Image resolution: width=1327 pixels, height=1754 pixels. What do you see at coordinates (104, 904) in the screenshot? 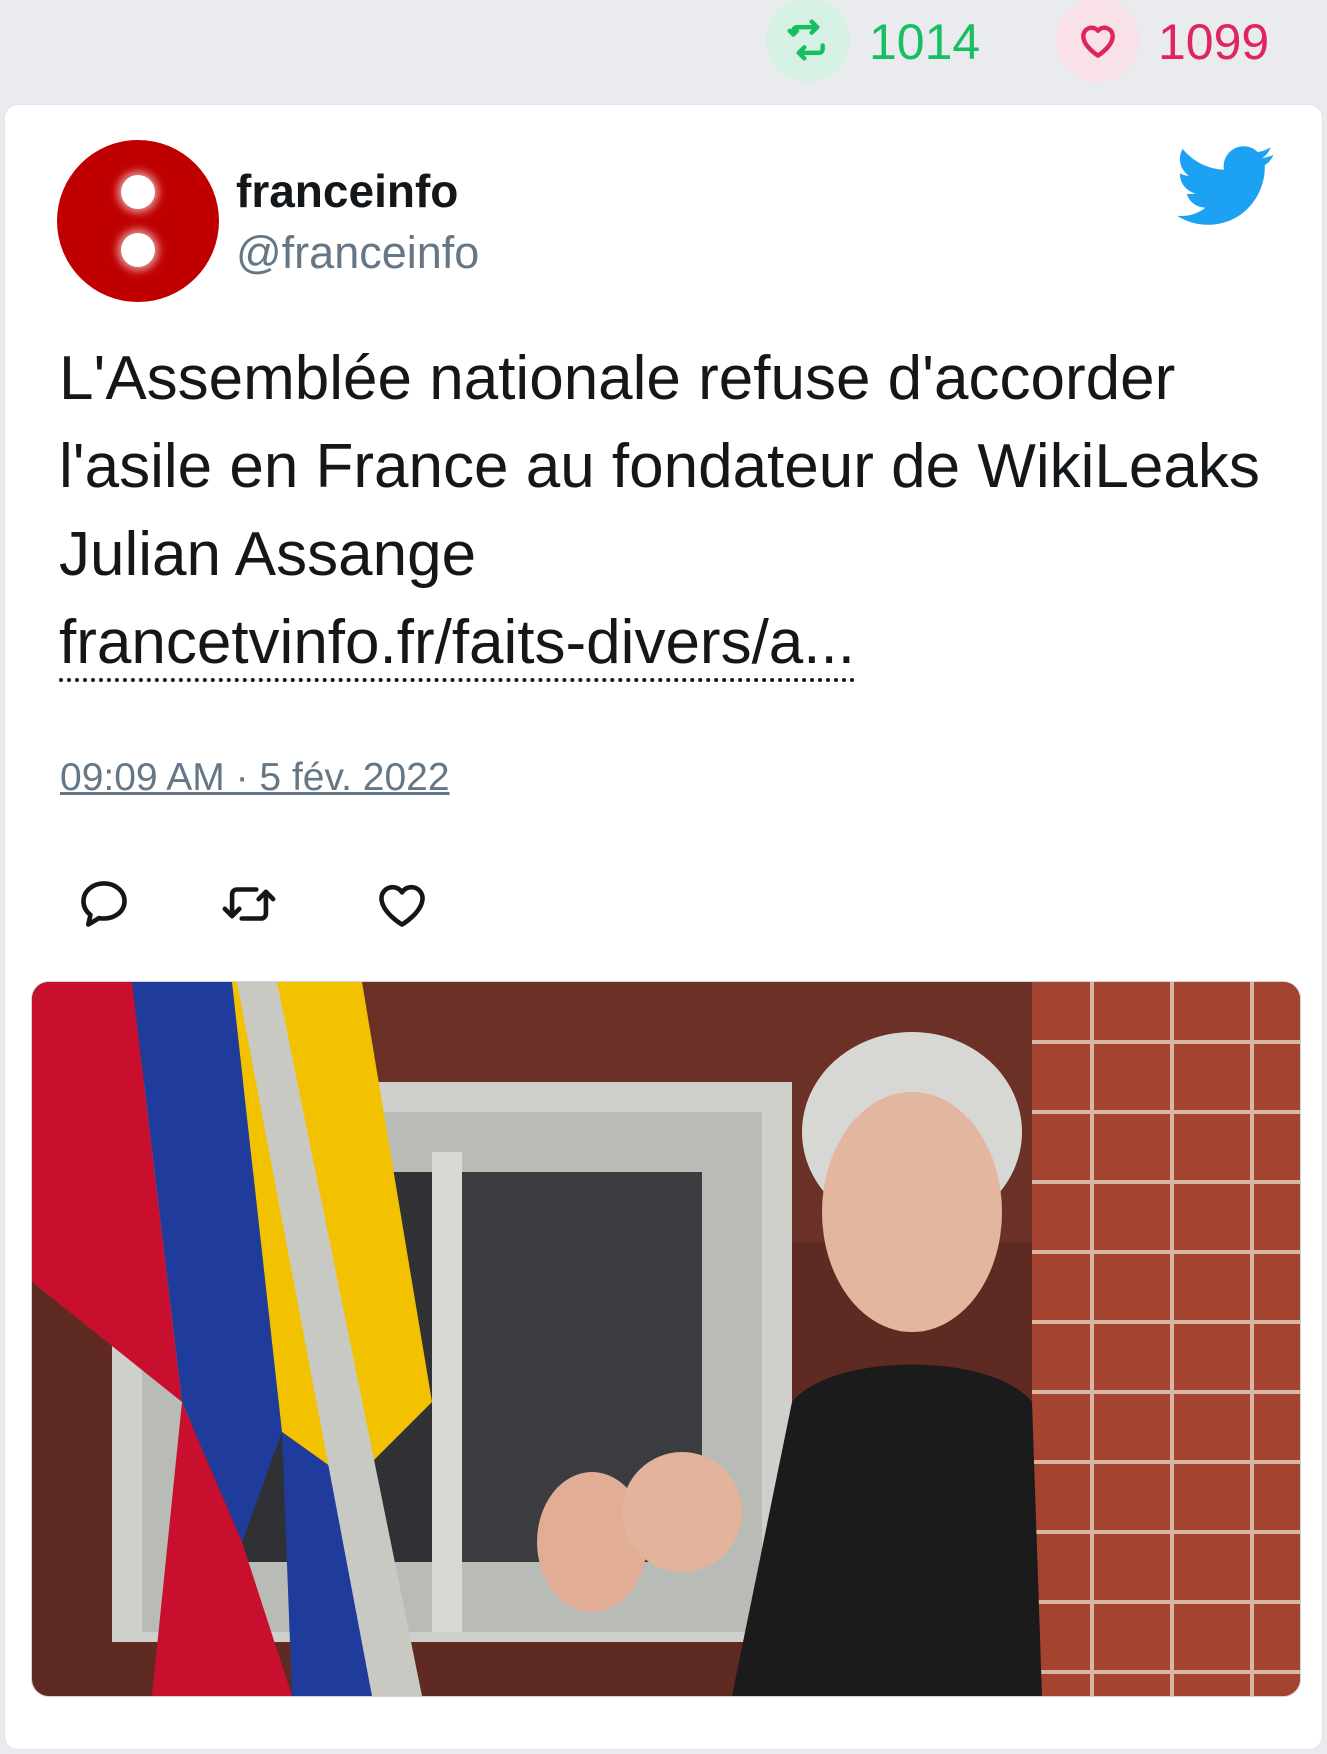
I see `reply-icon` at bounding box center [104, 904].